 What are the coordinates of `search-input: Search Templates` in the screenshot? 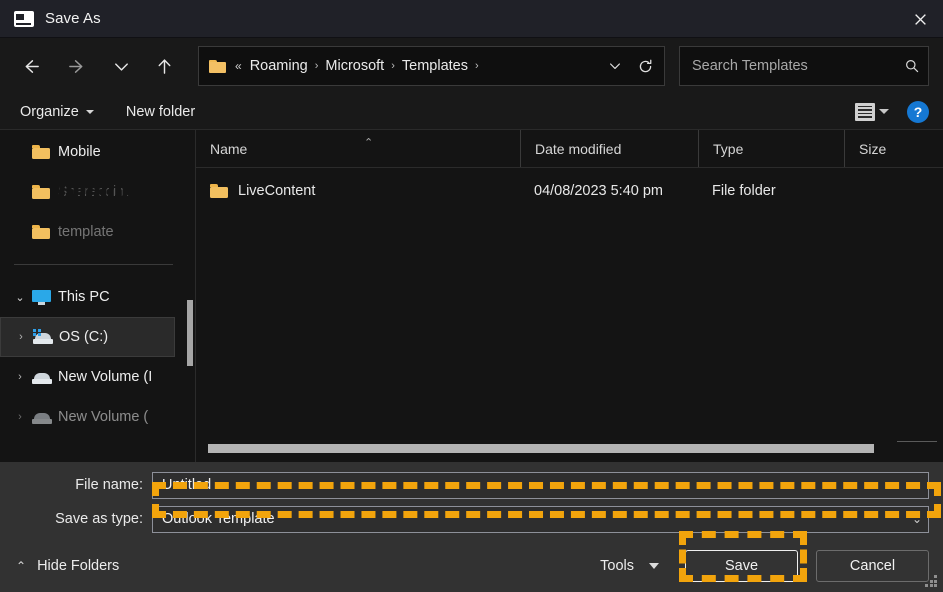 It's located at (804, 66).